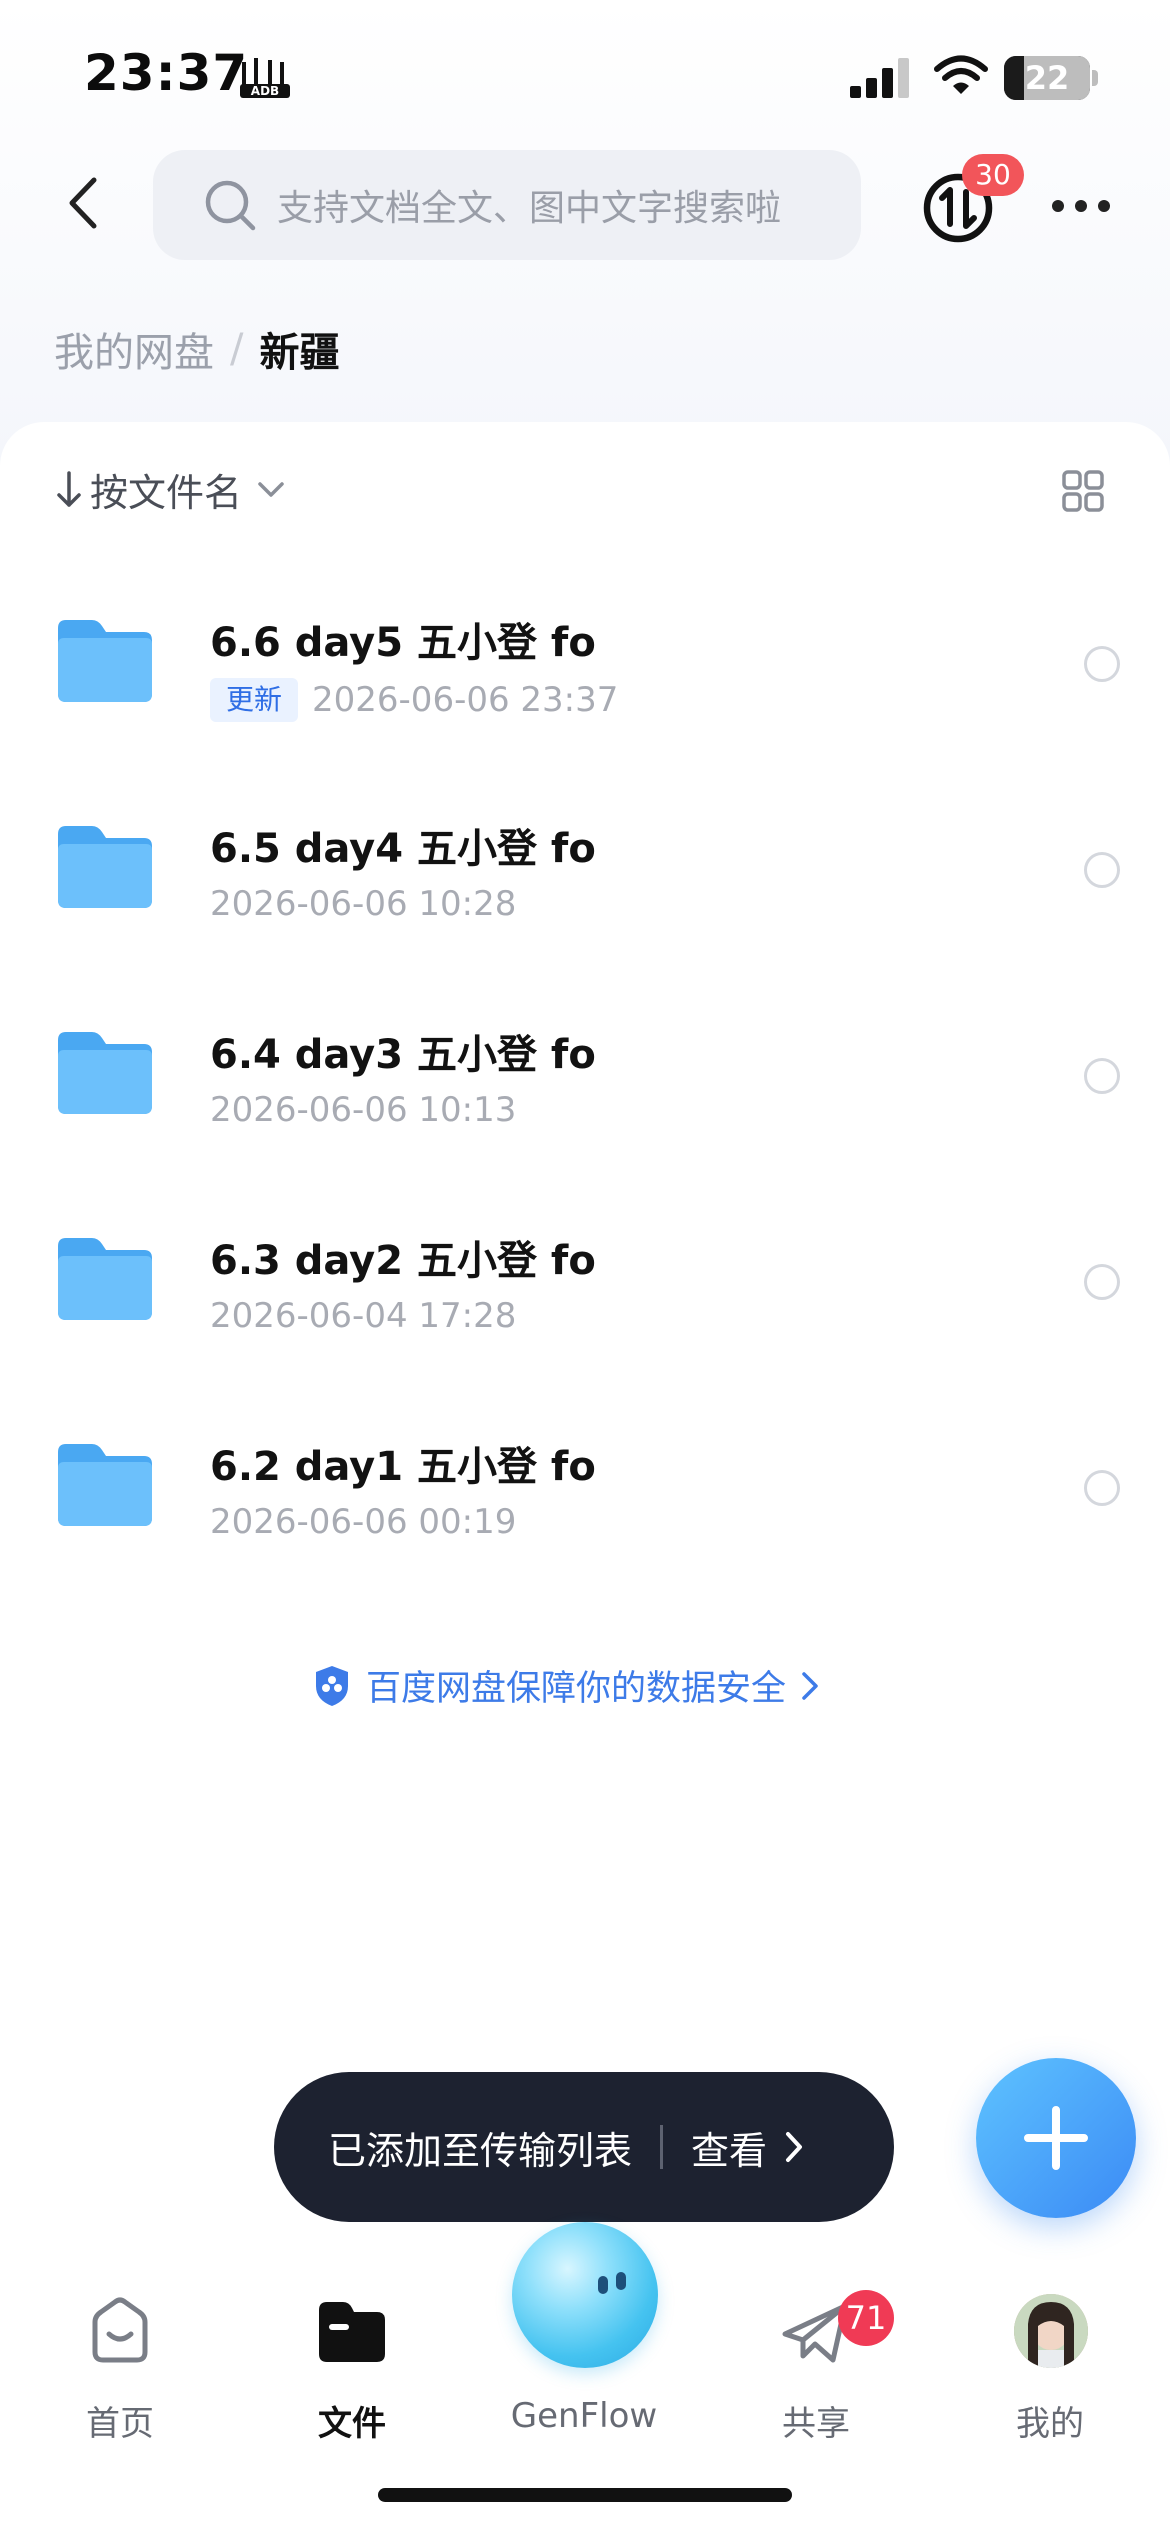 The width and height of the screenshot is (1170, 2532). What do you see at coordinates (529, 208) in the screenshot?
I see `search-placeholder: 支持文档全文、图中文字搜索啦` at bounding box center [529, 208].